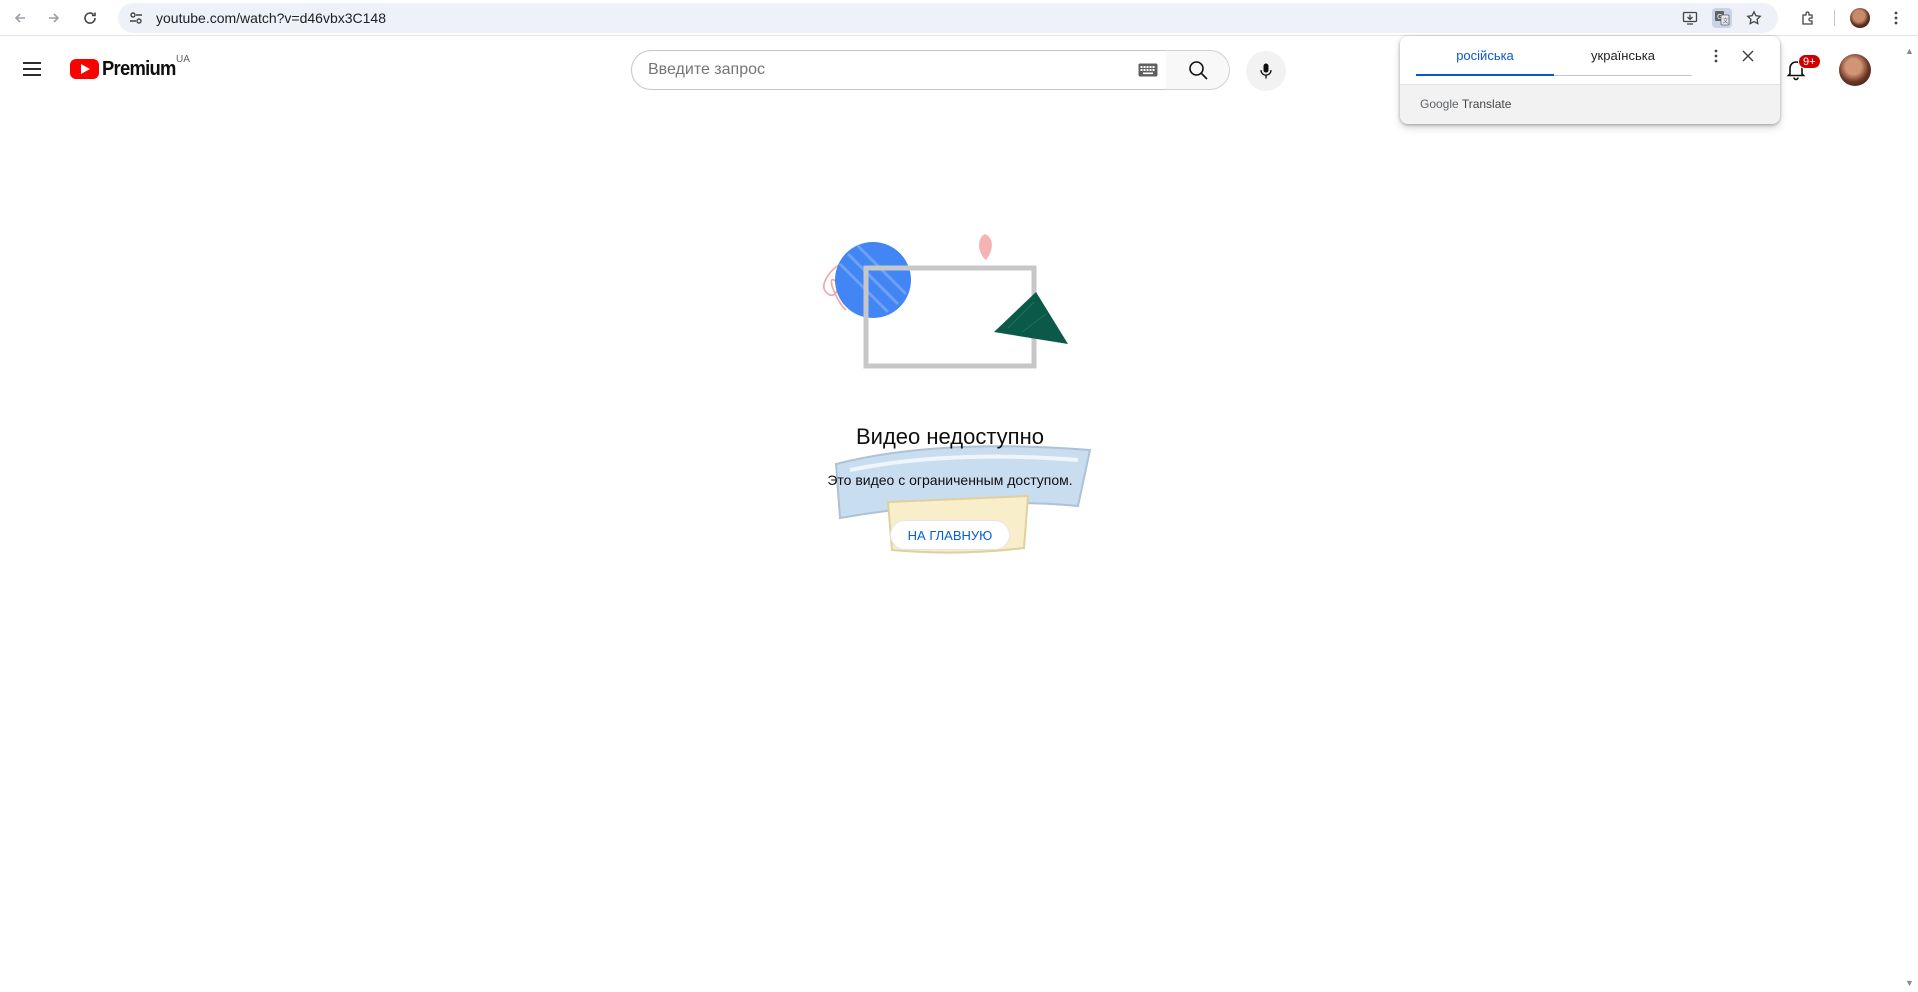 The image size is (1918, 992). What do you see at coordinates (1722, 18) in the screenshot?
I see `translate-icon: G文` at bounding box center [1722, 18].